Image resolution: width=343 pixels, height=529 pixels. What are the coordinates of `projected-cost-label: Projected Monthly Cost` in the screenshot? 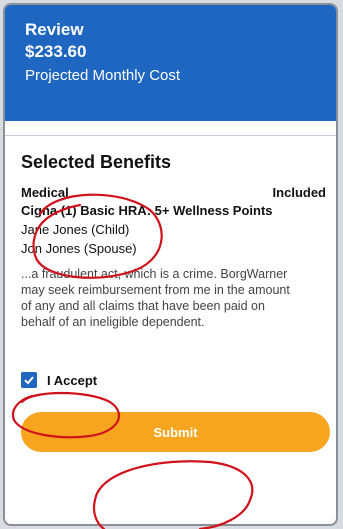 It's located at (103, 75).